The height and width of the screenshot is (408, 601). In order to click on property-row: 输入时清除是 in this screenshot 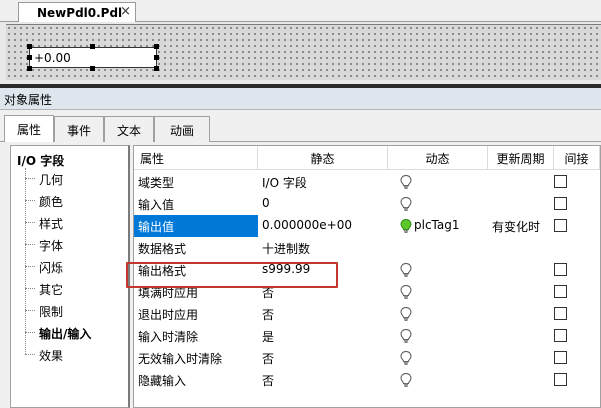, I will do `click(367, 336)`.